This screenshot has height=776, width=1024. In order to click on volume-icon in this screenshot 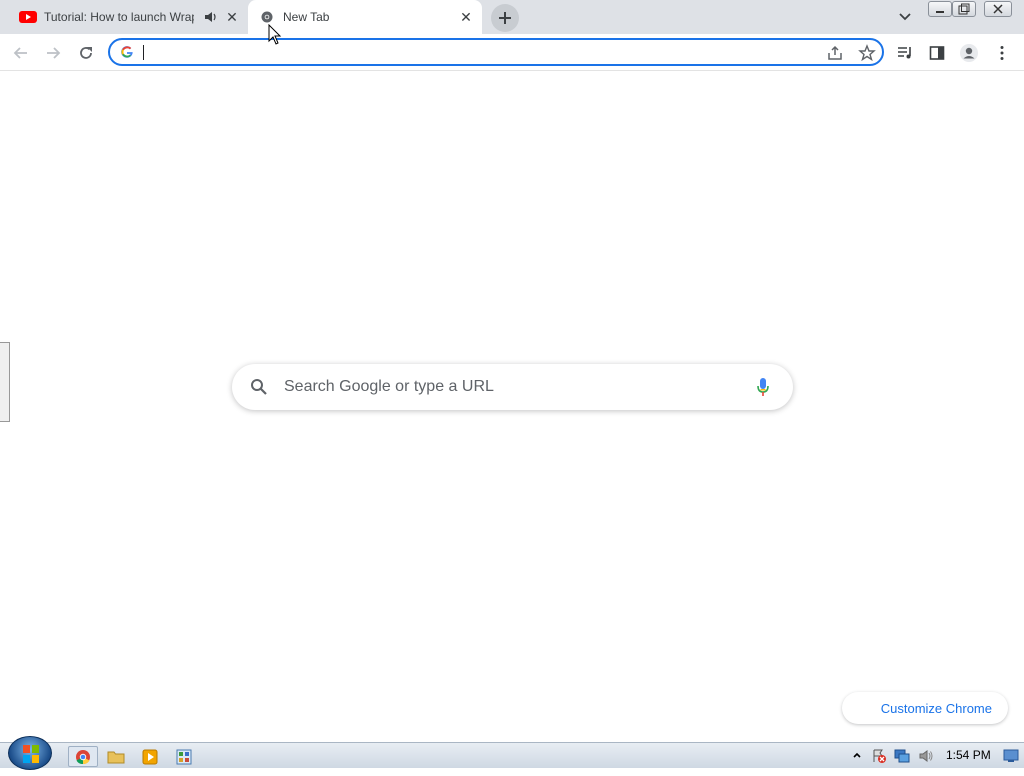, I will do `click(926, 756)`.